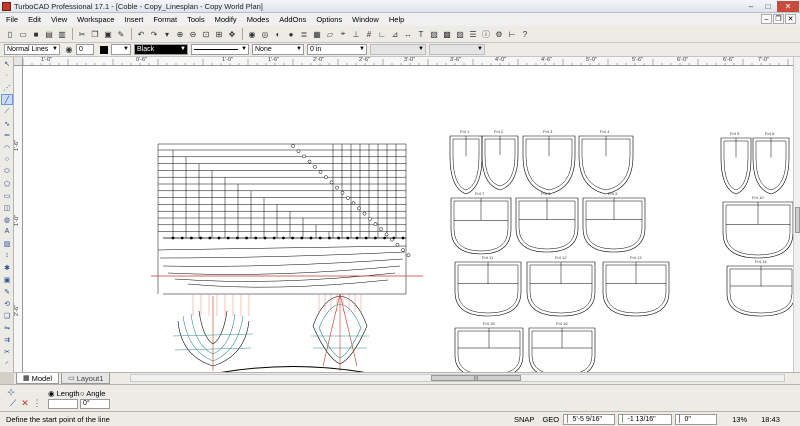 This screenshot has height=426, width=800. I want to click on image-icon: ▨, so click(460, 34).